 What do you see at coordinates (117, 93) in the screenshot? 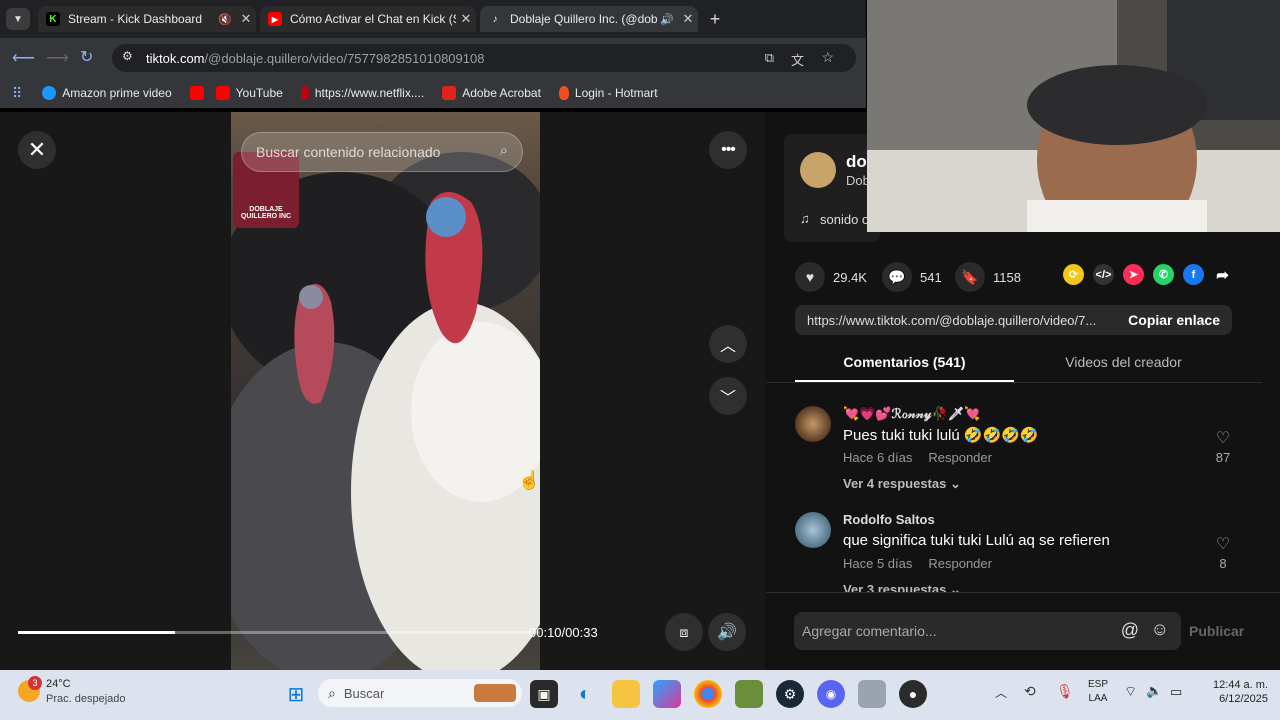
I see `bookmark-label: Amazon prime video` at bounding box center [117, 93].